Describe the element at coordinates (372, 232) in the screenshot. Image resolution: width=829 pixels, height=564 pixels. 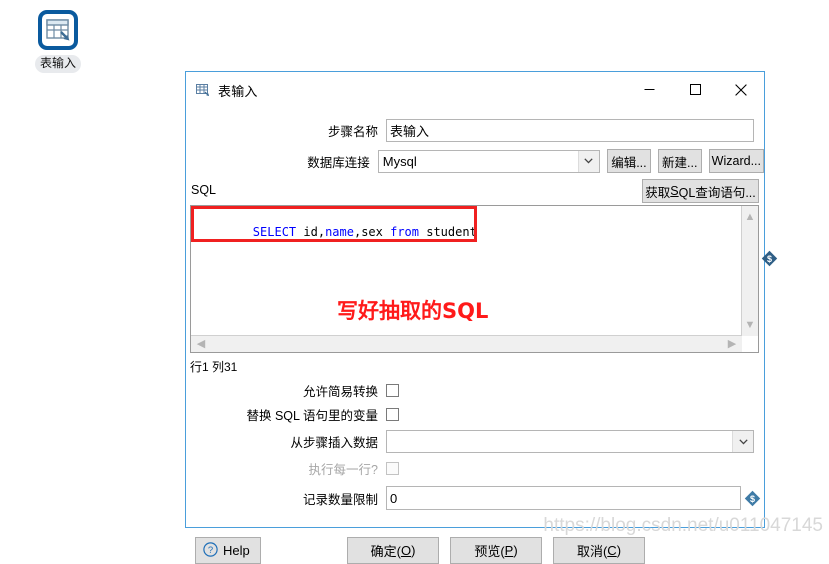
I see `sql-token-3: ,sex` at that location.